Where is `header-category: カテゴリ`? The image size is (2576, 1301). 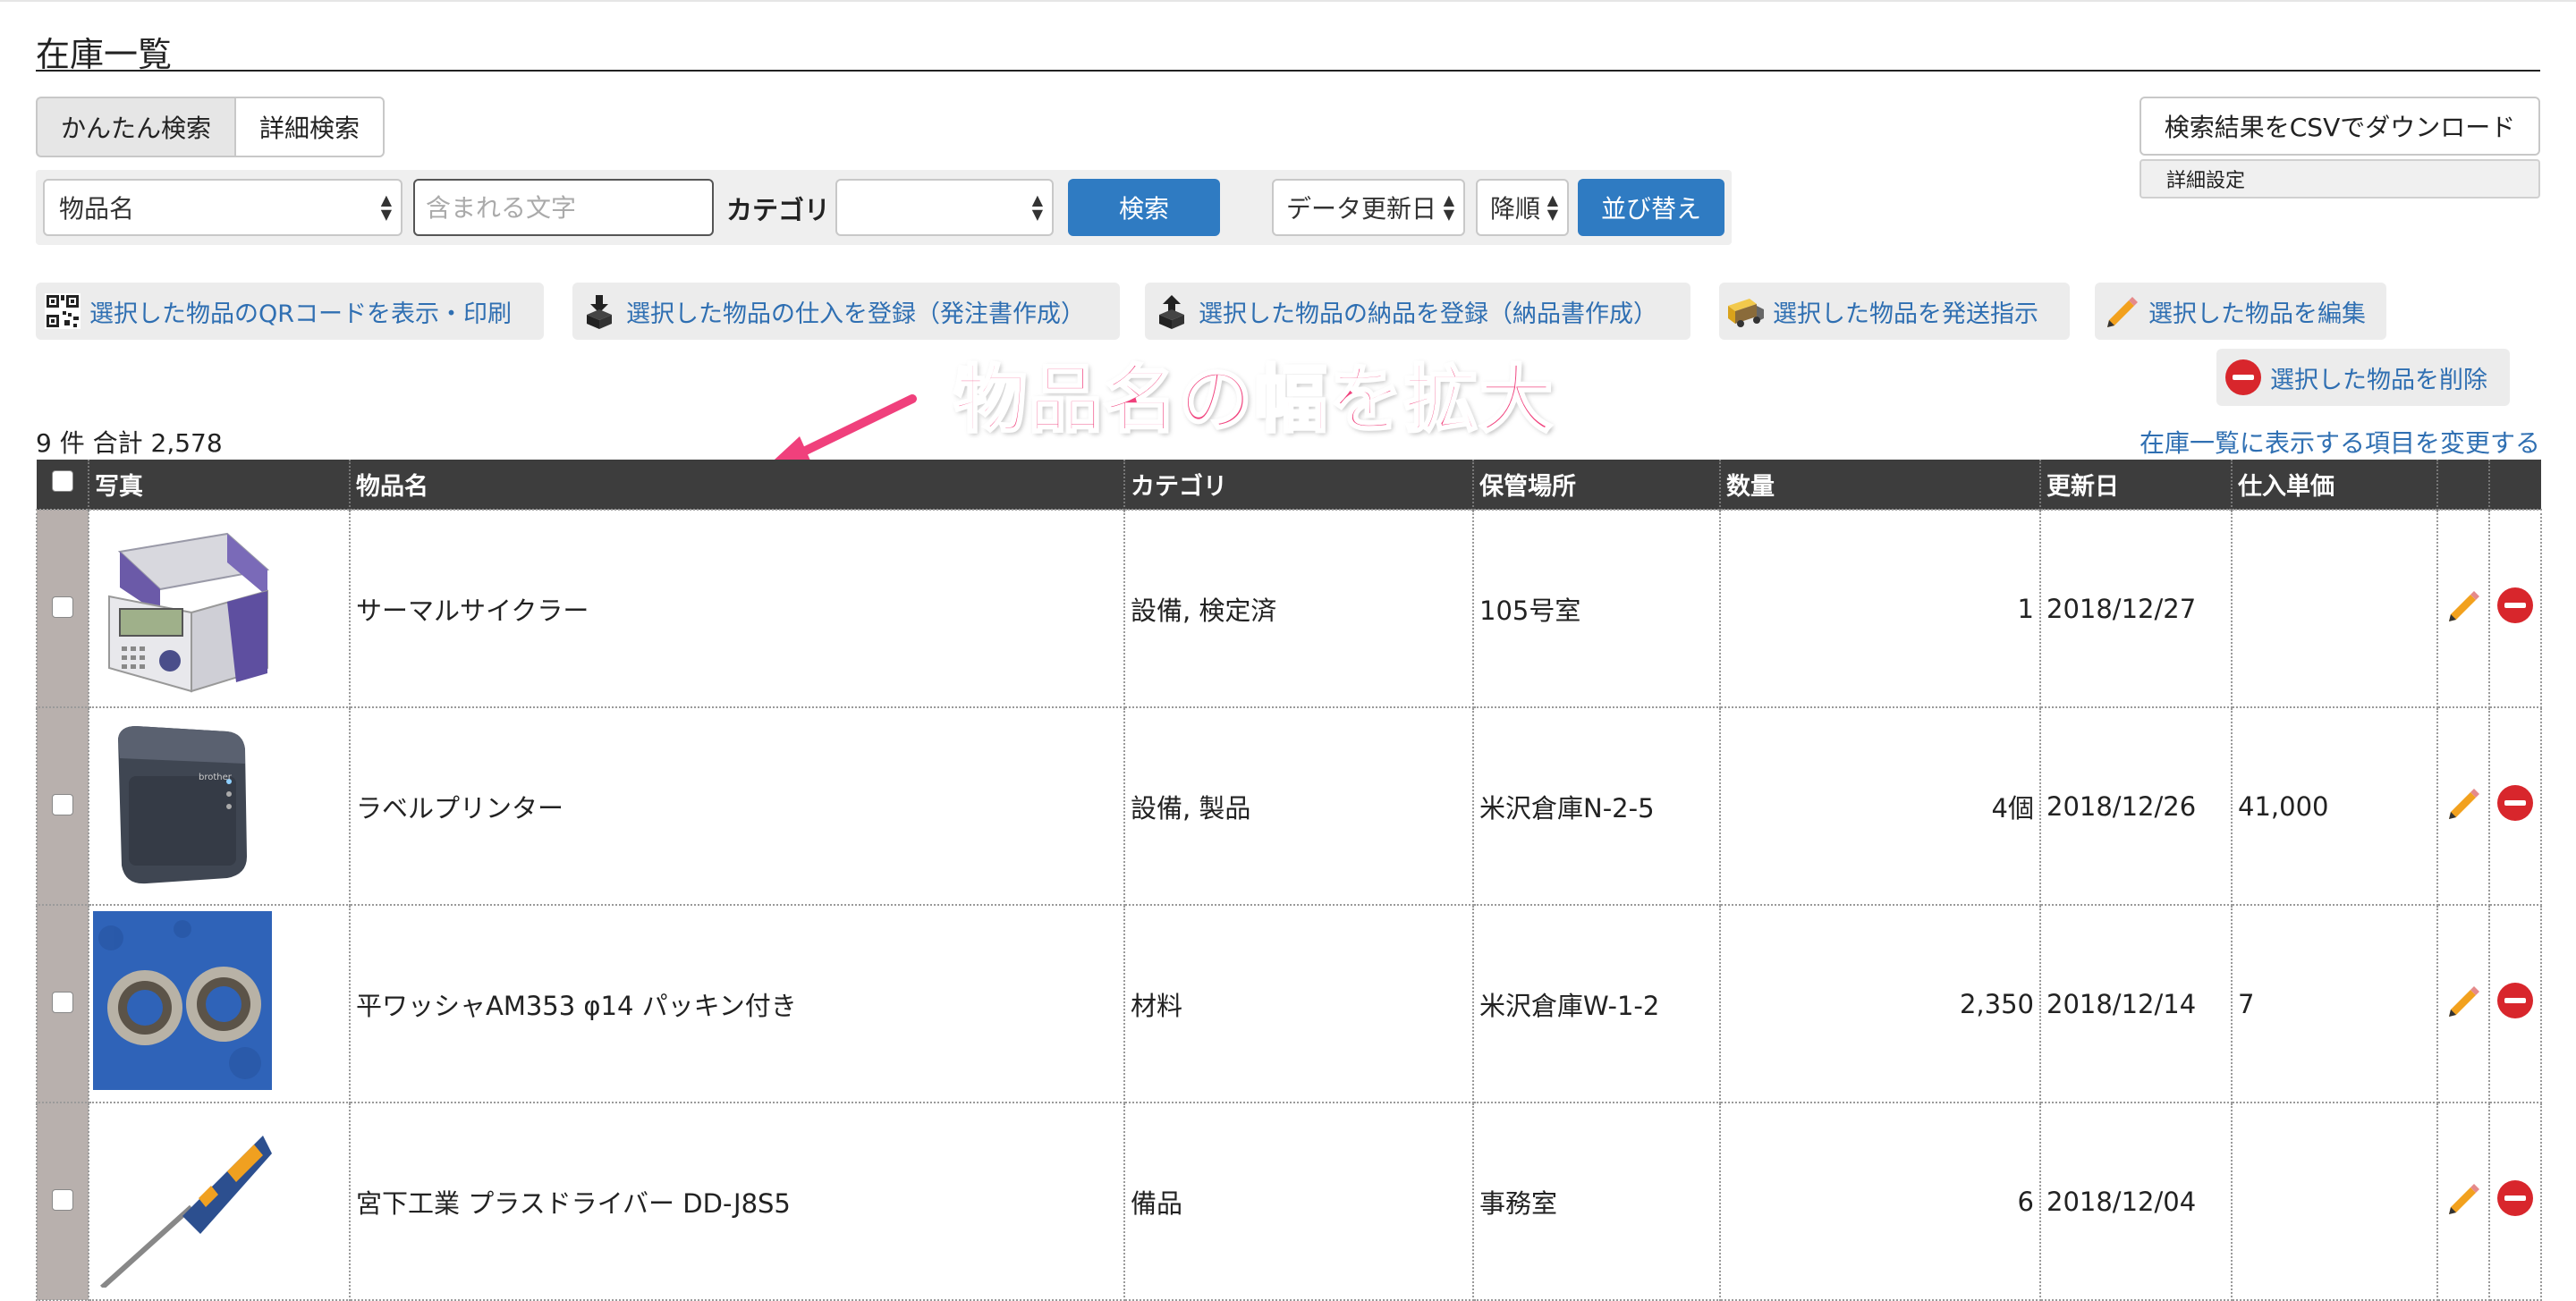 header-category: カテゴリ is located at coordinates (1299, 485).